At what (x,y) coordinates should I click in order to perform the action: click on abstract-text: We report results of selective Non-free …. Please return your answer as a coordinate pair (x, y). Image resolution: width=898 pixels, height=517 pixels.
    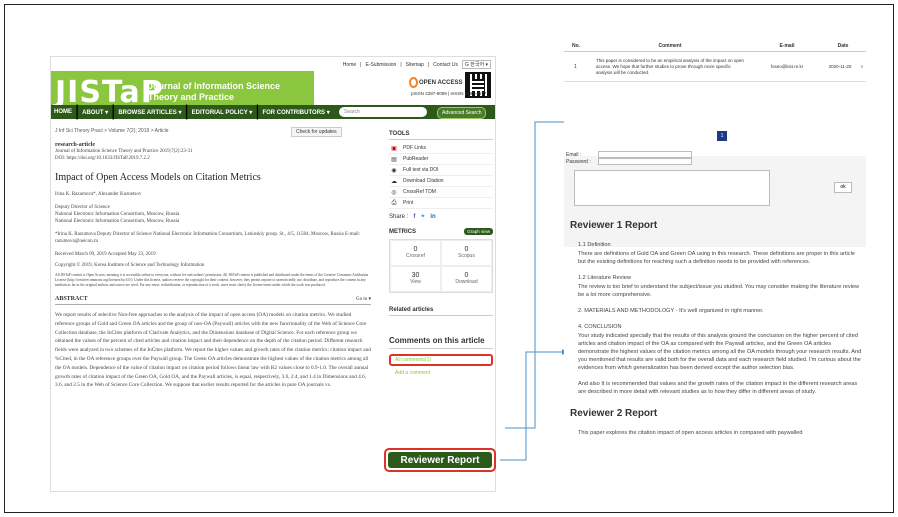
    Looking at the image, I should click on (213, 350).